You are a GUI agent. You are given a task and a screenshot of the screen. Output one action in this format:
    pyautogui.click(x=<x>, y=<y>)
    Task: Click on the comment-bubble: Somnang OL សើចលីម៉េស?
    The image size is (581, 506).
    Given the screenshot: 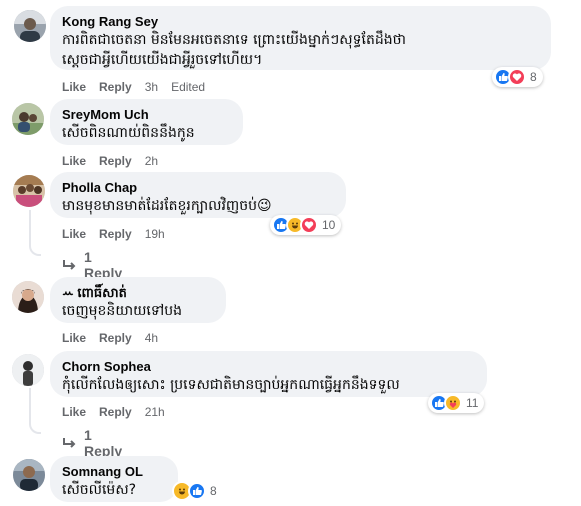 What is the action you would take?
    pyautogui.click(x=114, y=479)
    